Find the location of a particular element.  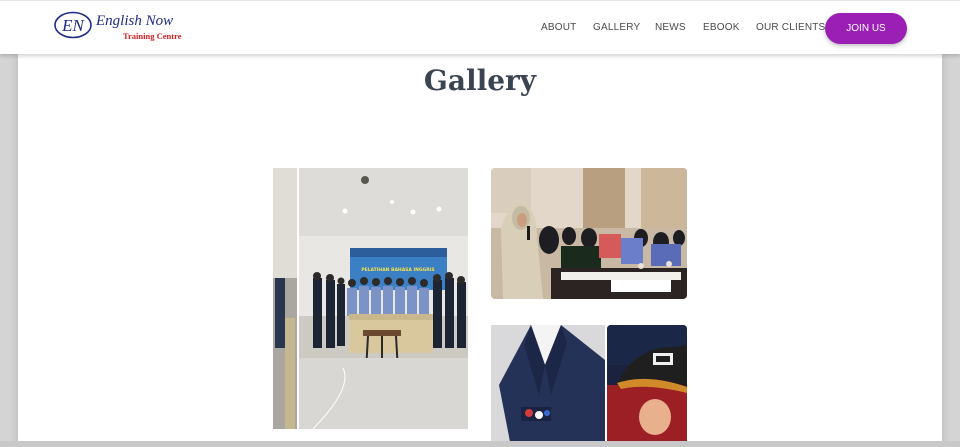

brand-subtitle: Training Centre is located at coordinates (152, 36).